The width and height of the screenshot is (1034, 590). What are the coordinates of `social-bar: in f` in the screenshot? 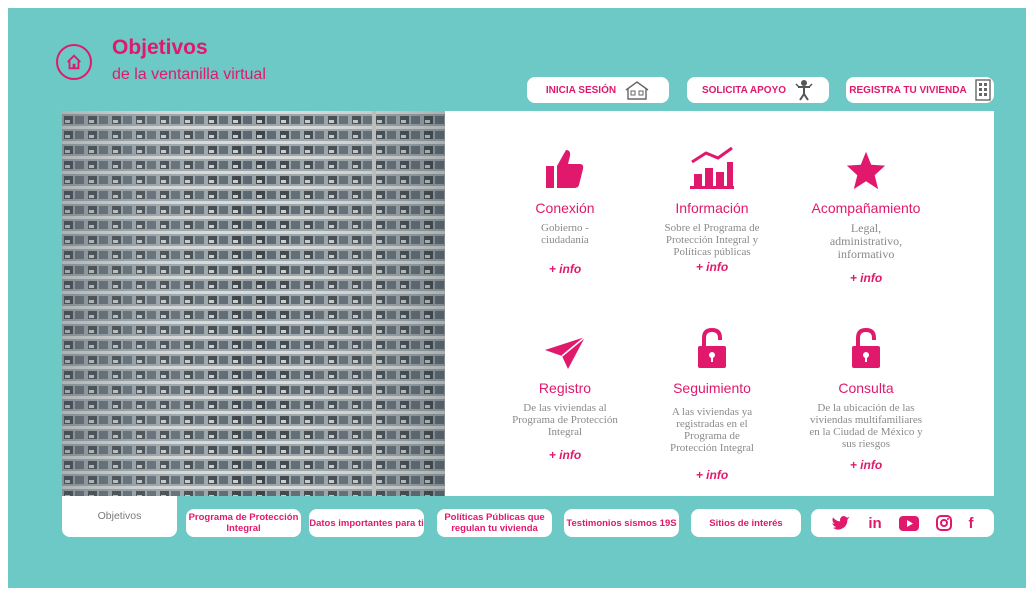 It's located at (902, 523).